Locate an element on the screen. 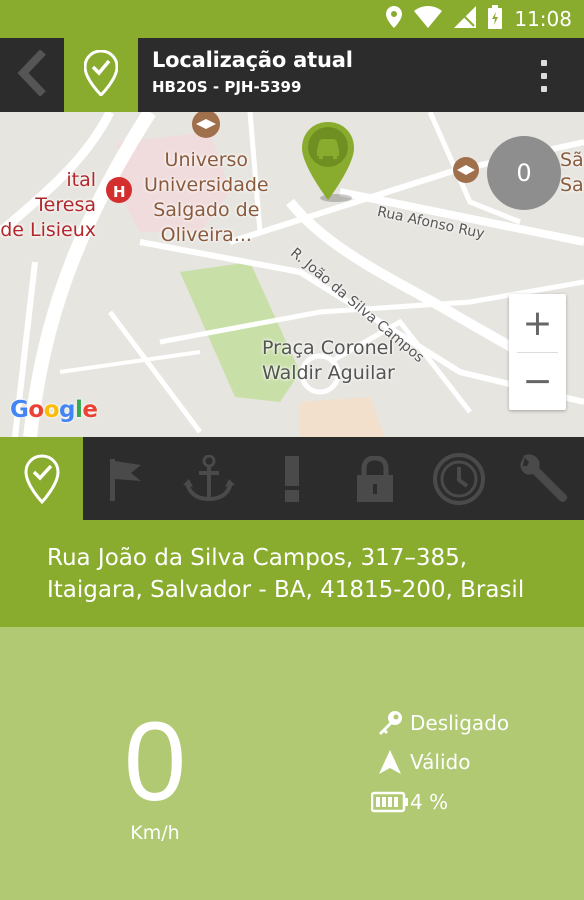  exclamation-icon is located at coordinates (292, 478).